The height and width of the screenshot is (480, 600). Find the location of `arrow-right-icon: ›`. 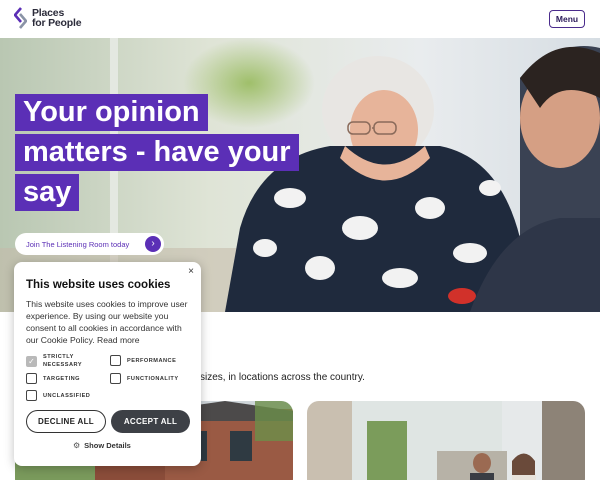

arrow-right-icon: › is located at coordinates (153, 244).